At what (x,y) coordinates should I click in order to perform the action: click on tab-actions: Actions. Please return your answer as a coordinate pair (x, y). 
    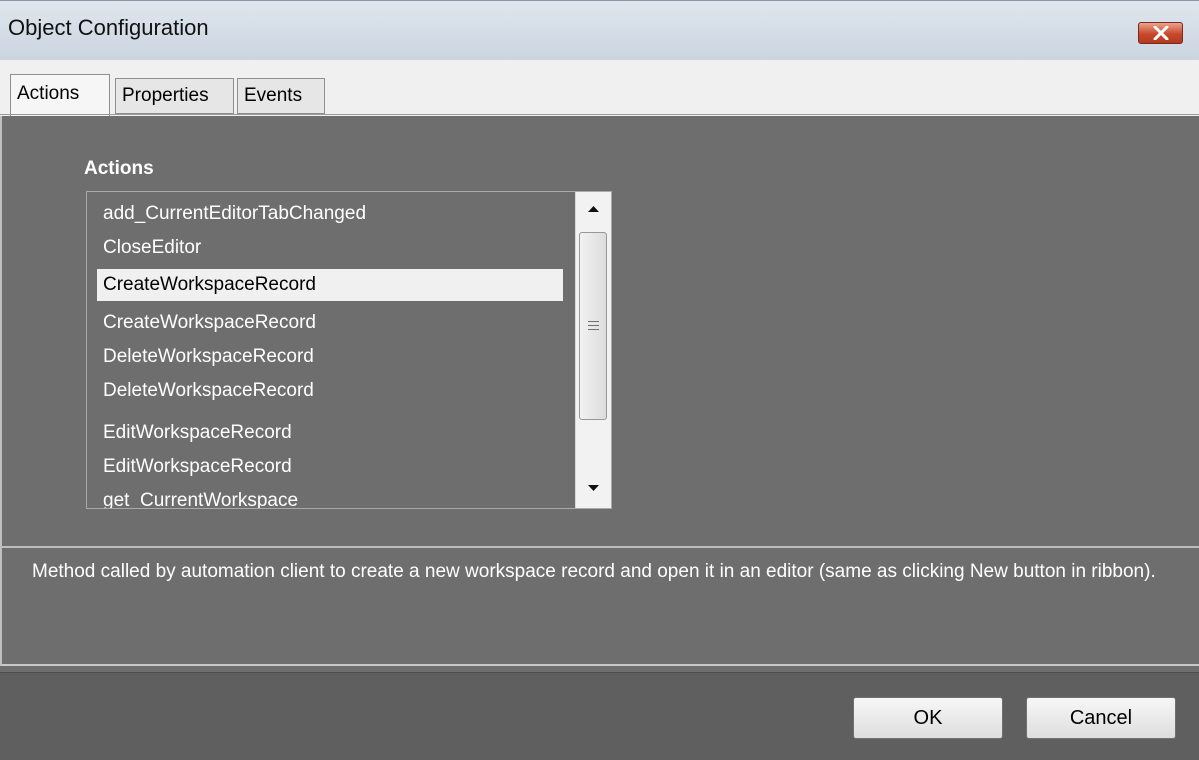
    Looking at the image, I should click on (60, 95).